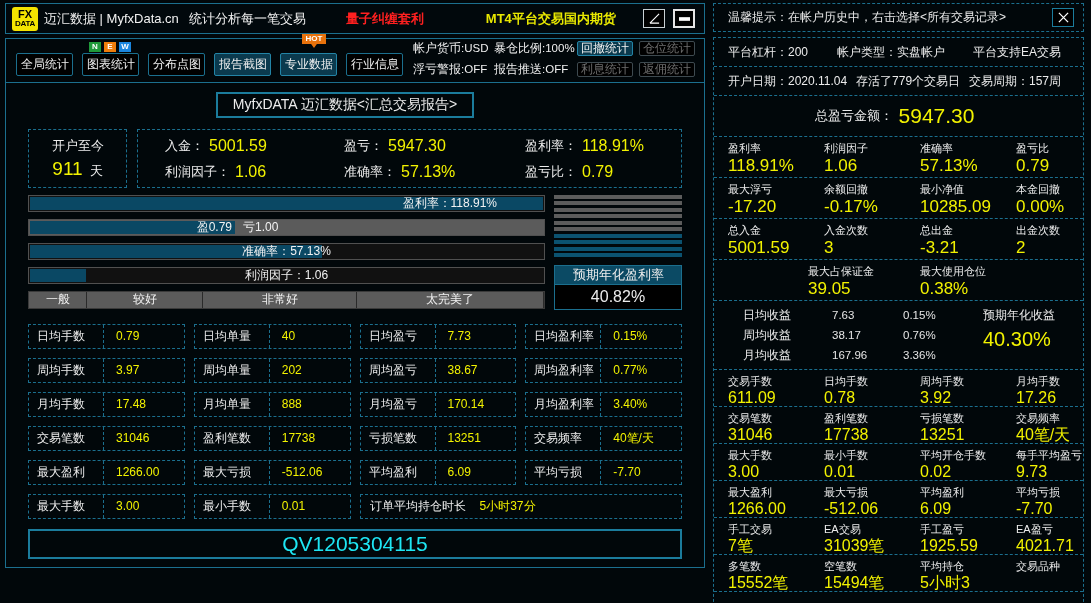 The width and height of the screenshot is (1091, 603). Describe the element at coordinates (842, 529) in the screenshot. I see `metric-label: EA交易` at that location.